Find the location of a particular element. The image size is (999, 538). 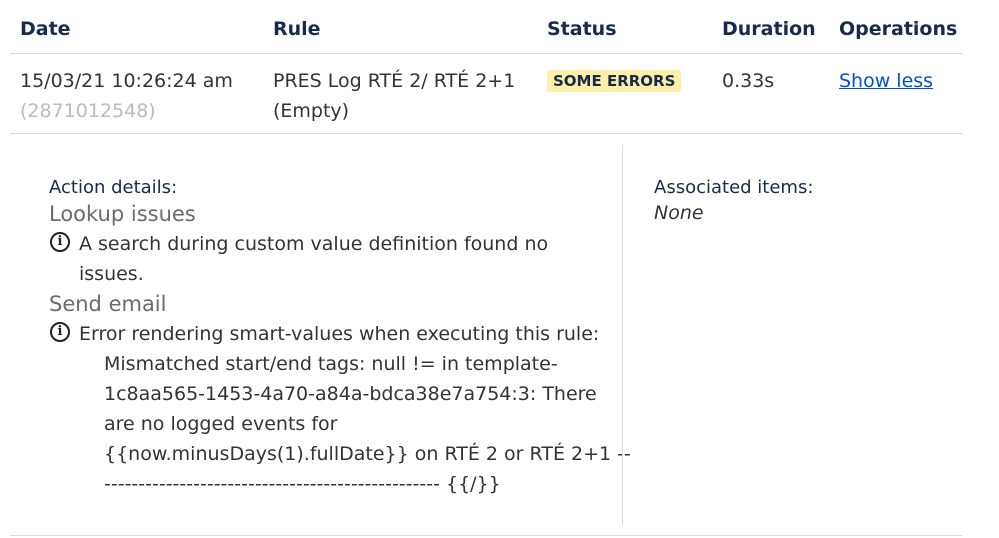

row-duration: 0.33s is located at coordinates (748, 81).